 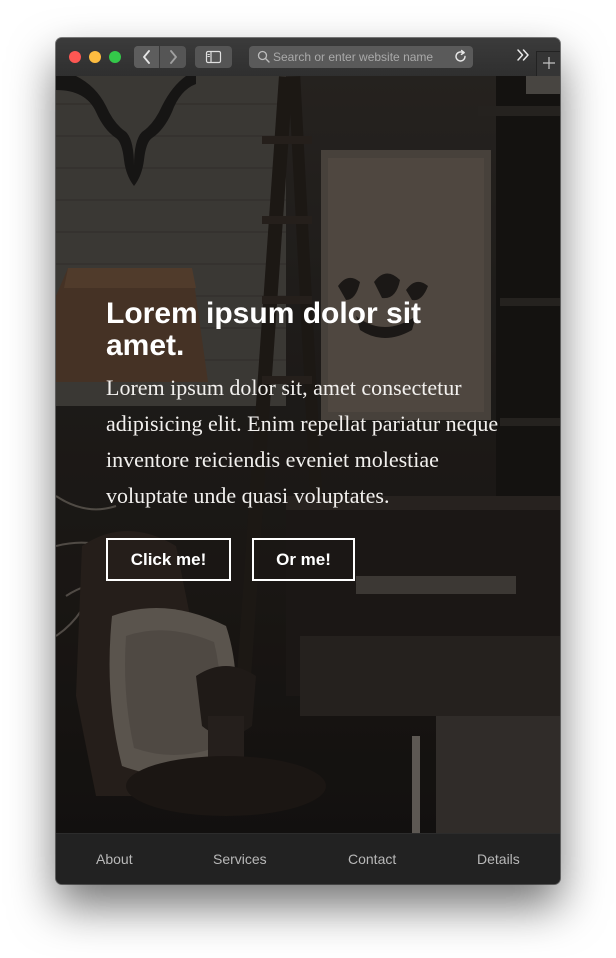 I want to click on toolbar-overflow-button, so click(x=523, y=56).